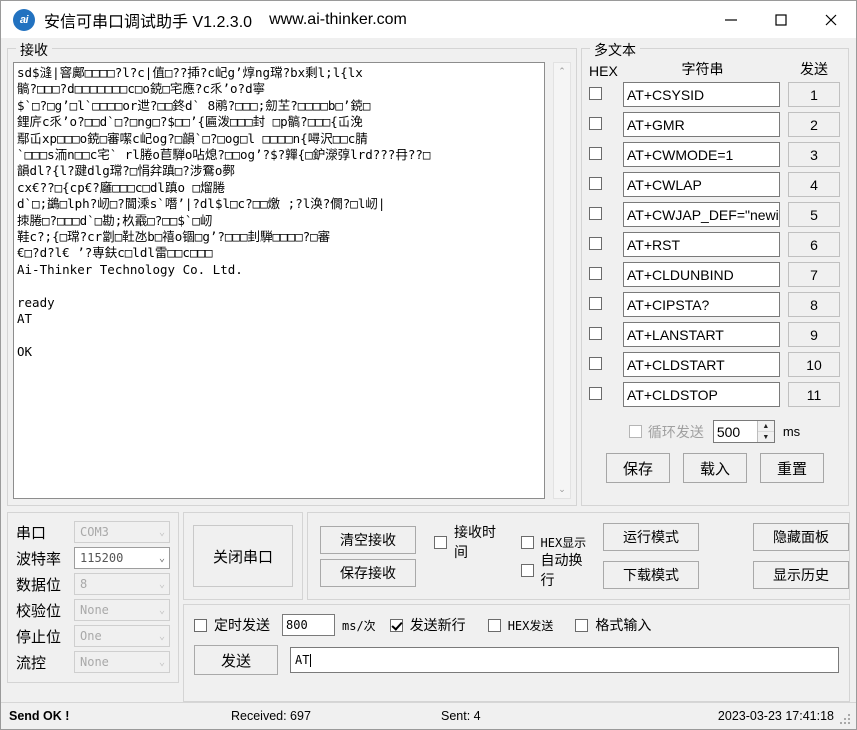 The image size is (857, 730). Describe the element at coordinates (562, 489) in the screenshot. I see `scroll-down-icon: ⌄` at that location.